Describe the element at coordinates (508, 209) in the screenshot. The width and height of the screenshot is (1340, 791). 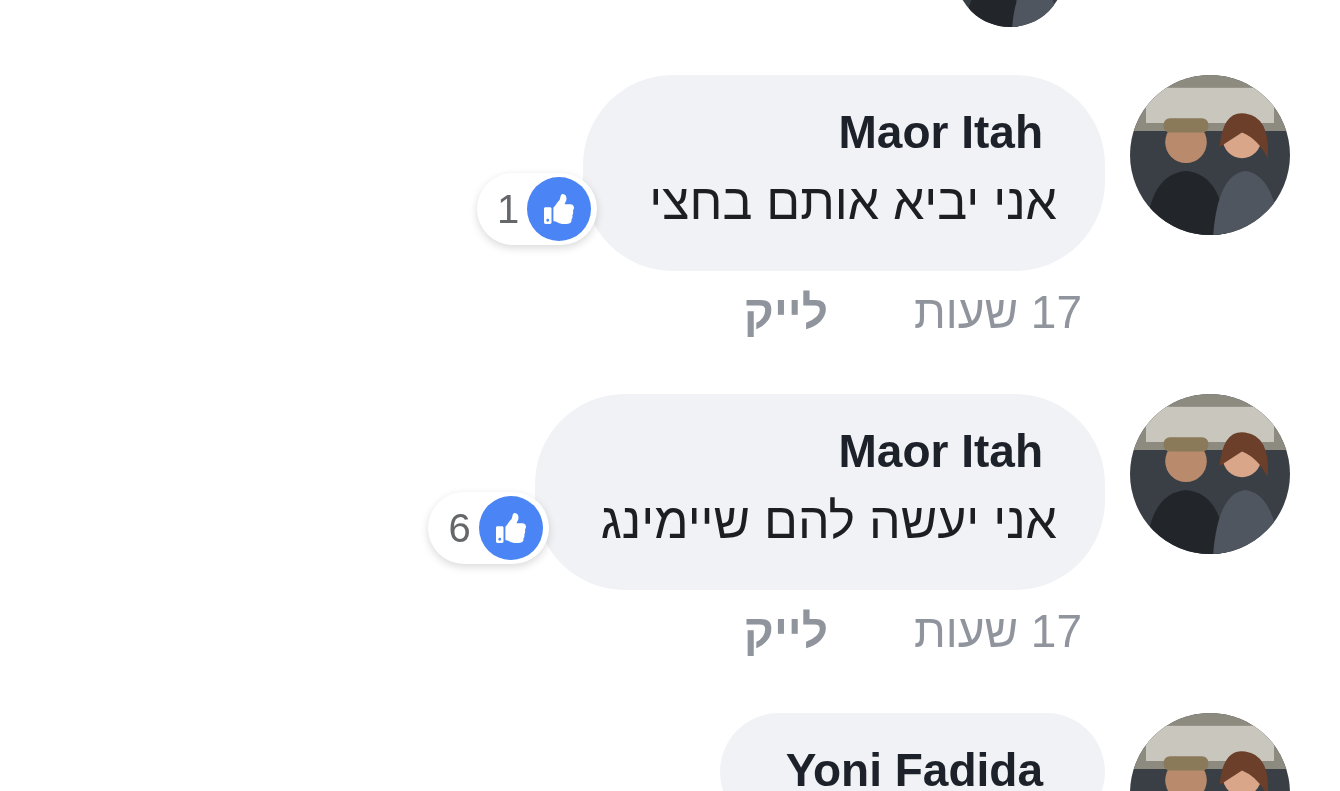
I see `reaction-count: 1` at that location.